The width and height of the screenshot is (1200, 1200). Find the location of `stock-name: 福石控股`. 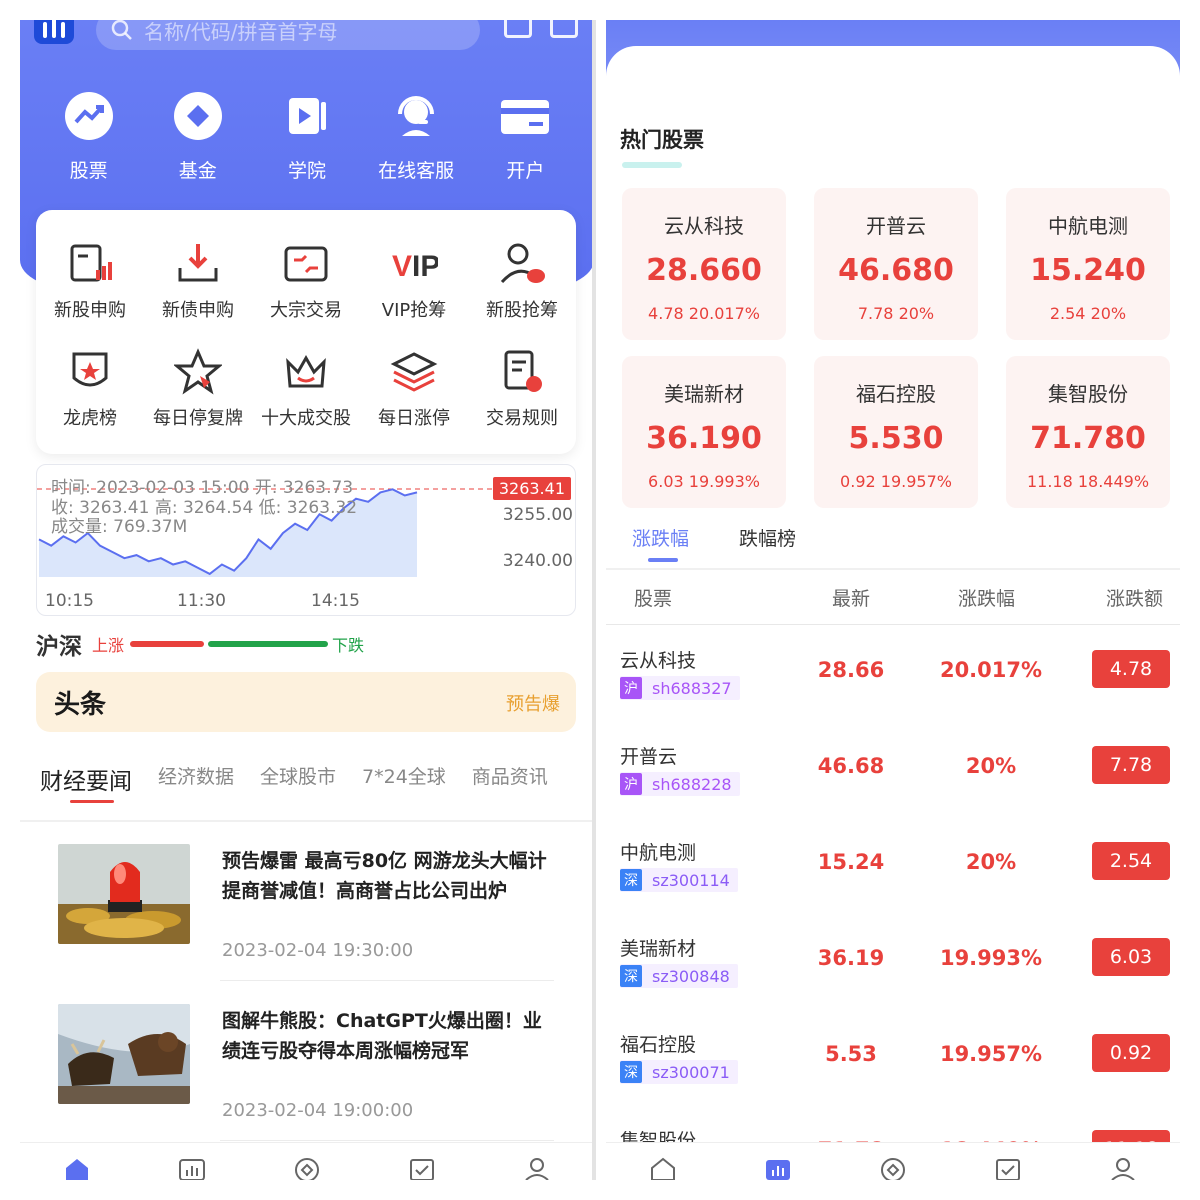

stock-name: 福石控股 is located at coordinates (658, 1045).